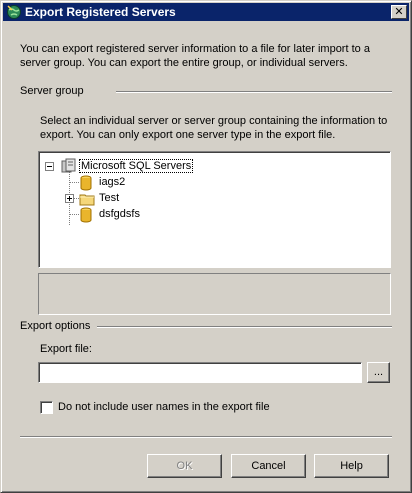  What do you see at coordinates (68, 165) in the screenshot?
I see `server-group-icon` at bounding box center [68, 165].